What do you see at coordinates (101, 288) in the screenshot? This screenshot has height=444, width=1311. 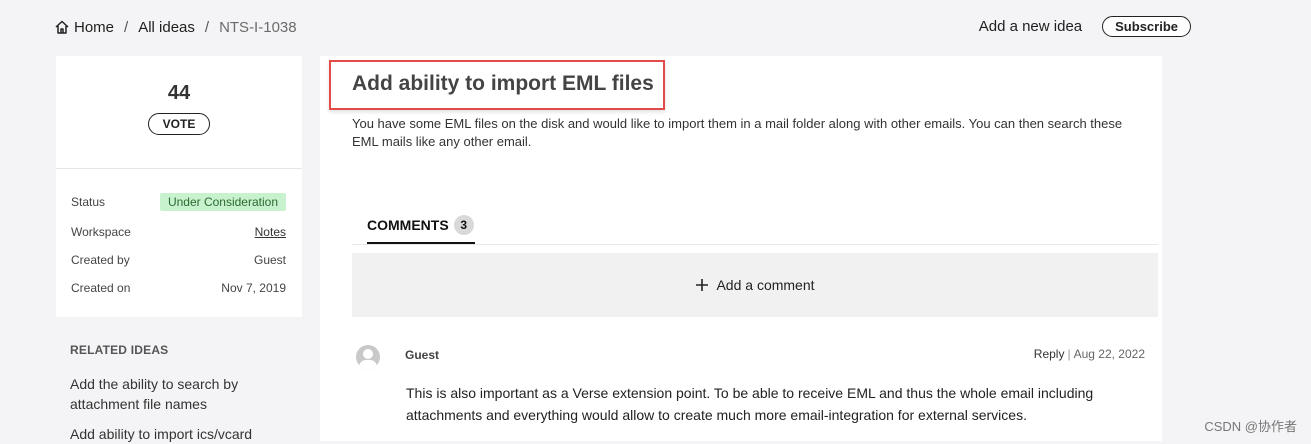 I see `created-on-label: Created on` at bounding box center [101, 288].